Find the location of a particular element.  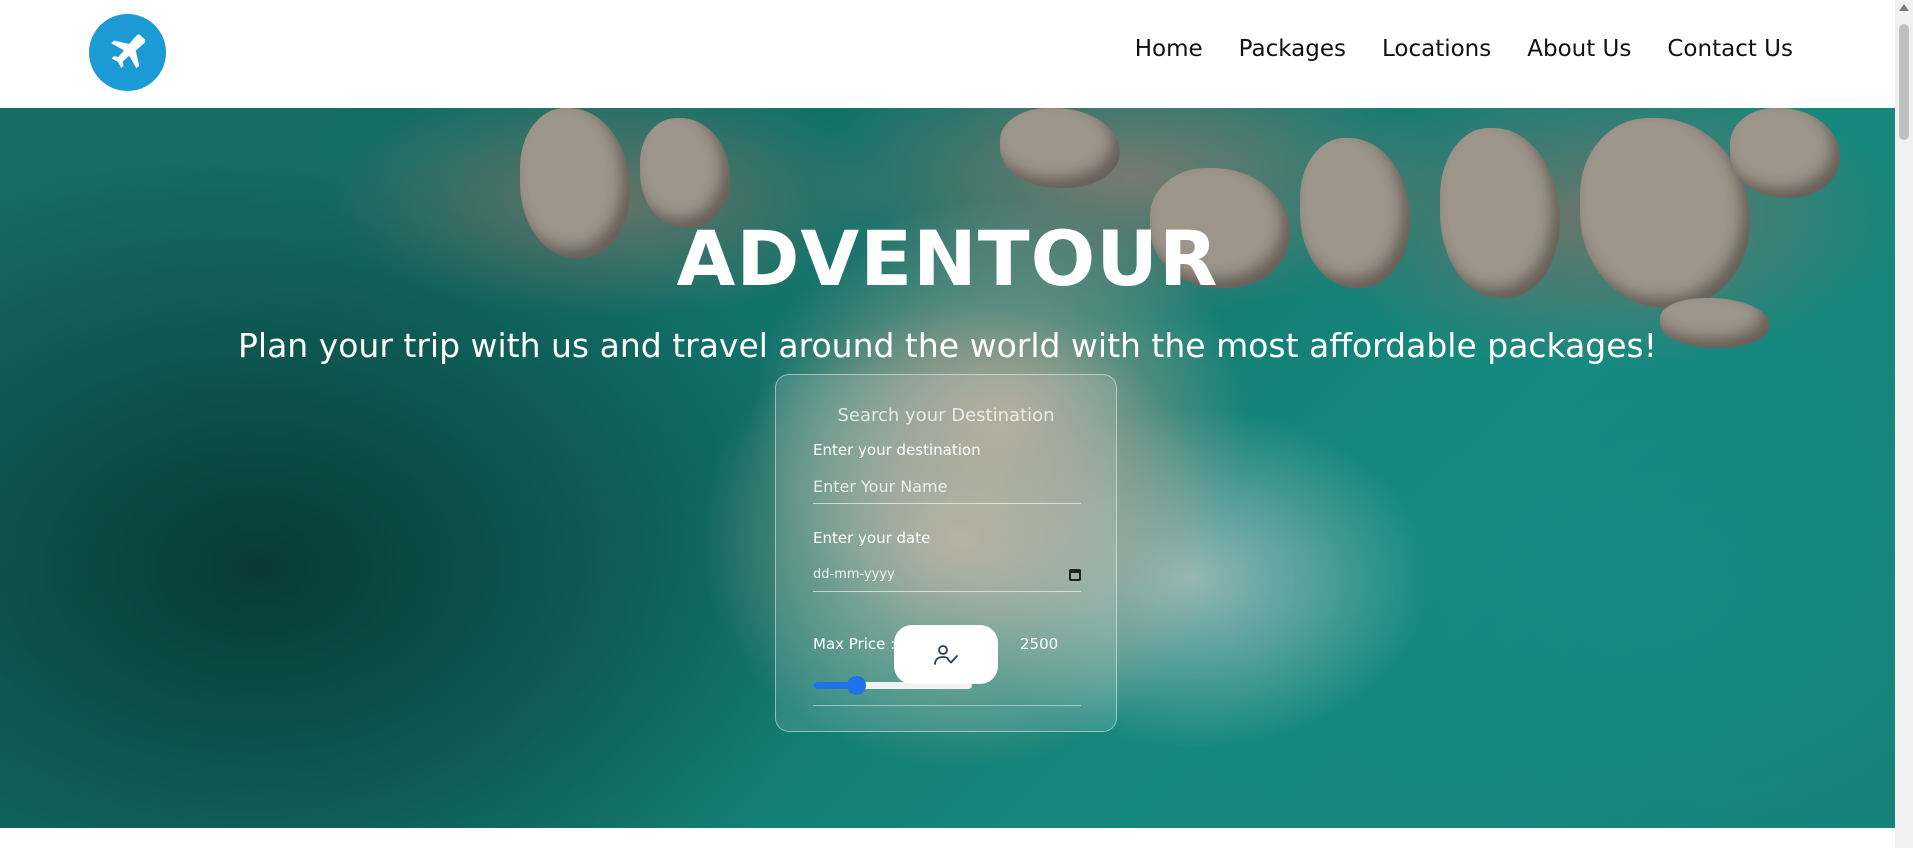

logo is located at coordinates (127, 52).